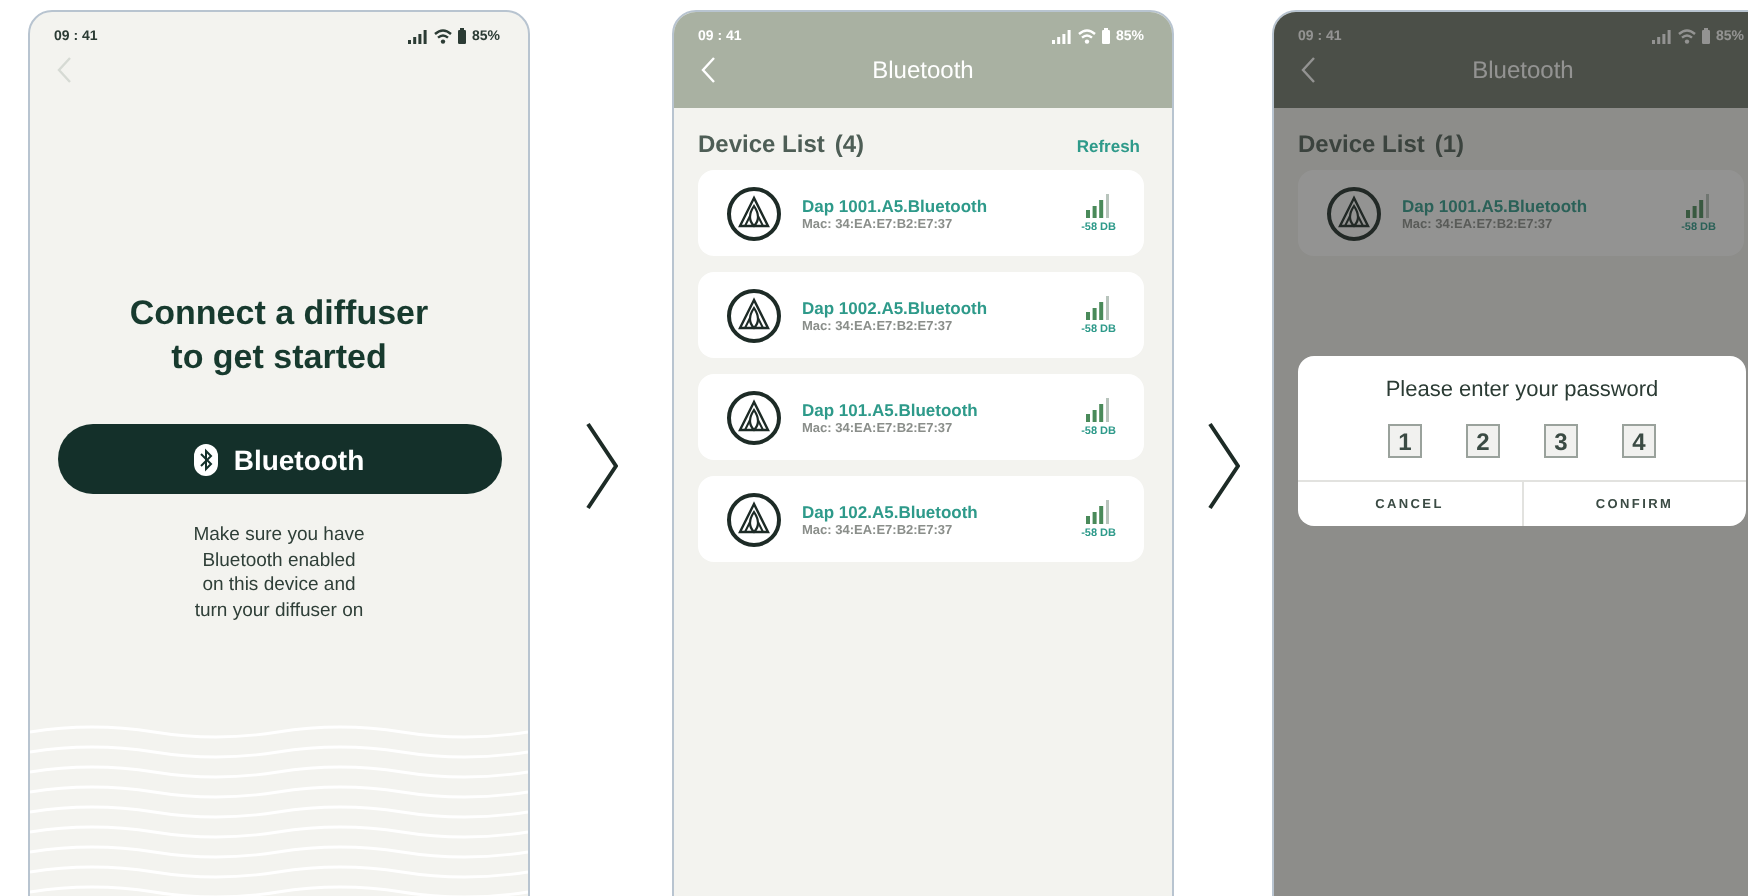 Image resolution: width=1748 pixels, height=896 pixels. I want to click on bluetooth-icon, so click(205, 459).